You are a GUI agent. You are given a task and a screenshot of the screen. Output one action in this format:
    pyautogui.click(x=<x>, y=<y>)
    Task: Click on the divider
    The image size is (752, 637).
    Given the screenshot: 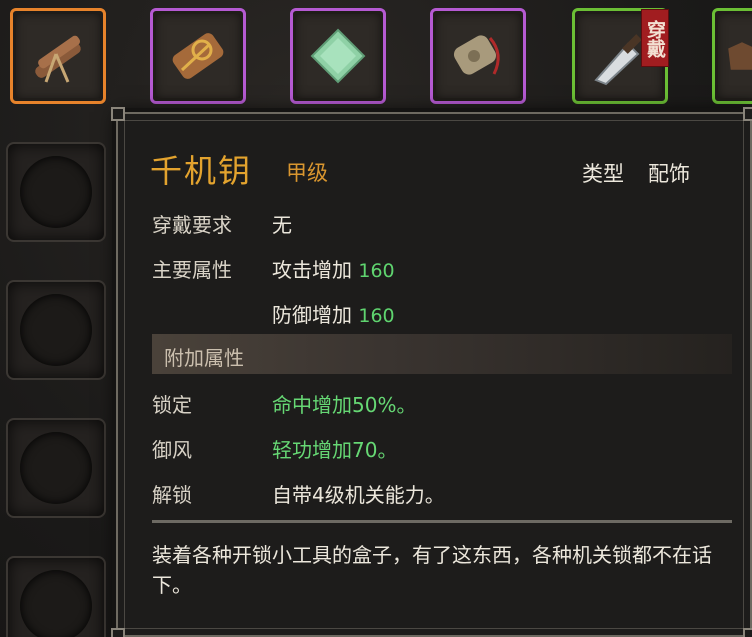 What is the action you would take?
    pyautogui.click(x=442, y=521)
    